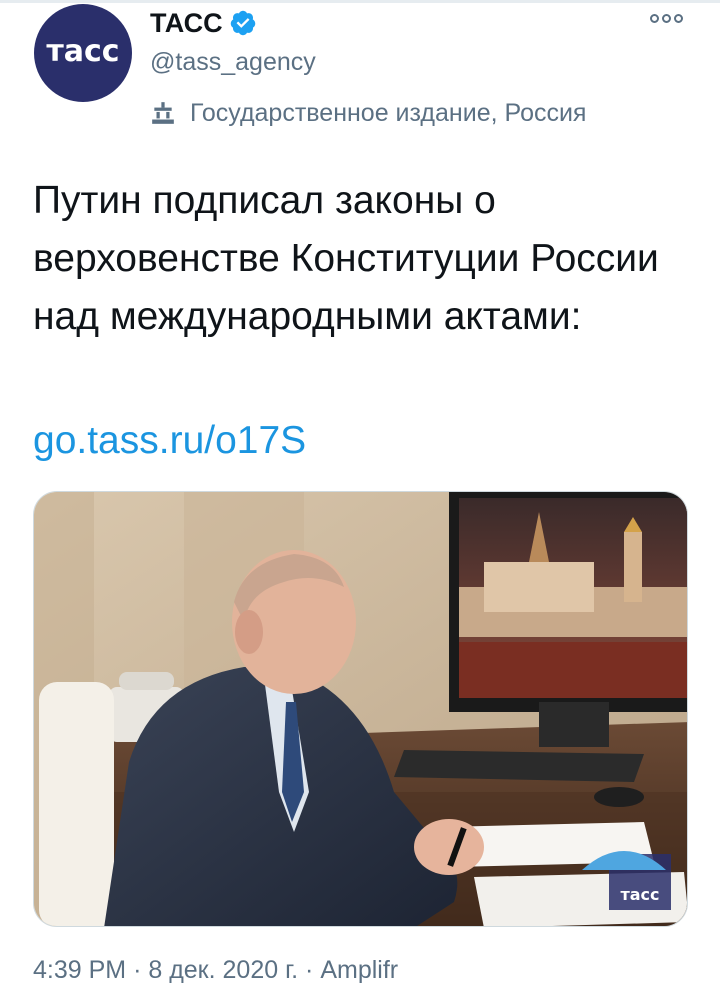 This screenshot has width=720, height=999. What do you see at coordinates (639, 894) in the screenshot?
I see `watermark-text: тасс` at bounding box center [639, 894].